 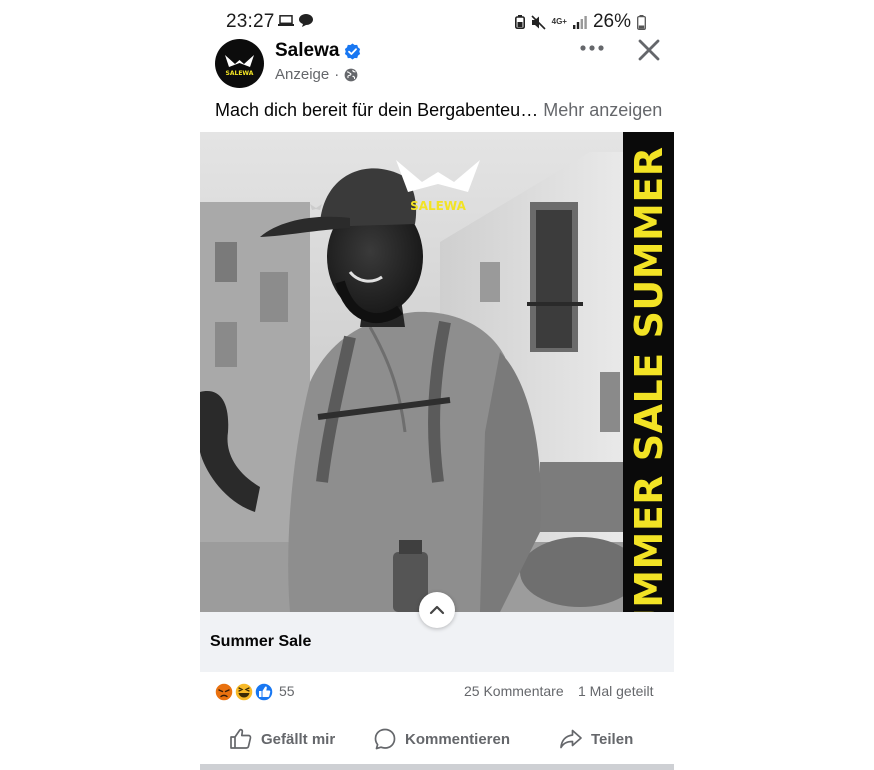 What do you see at coordinates (571, 739) in the screenshot?
I see `share-arrow-icon` at bounding box center [571, 739].